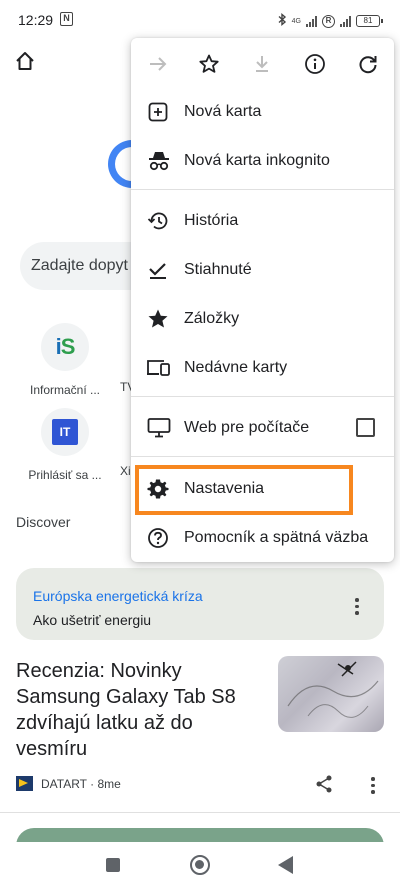  What do you see at coordinates (282, 21) in the screenshot?
I see `bluetooth-icon` at bounding box center [282, 21].